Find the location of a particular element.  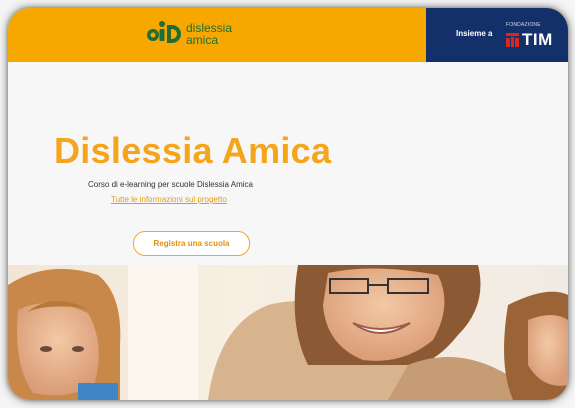

page-title: Dislessia Amica is located at coordinates (193, 150).